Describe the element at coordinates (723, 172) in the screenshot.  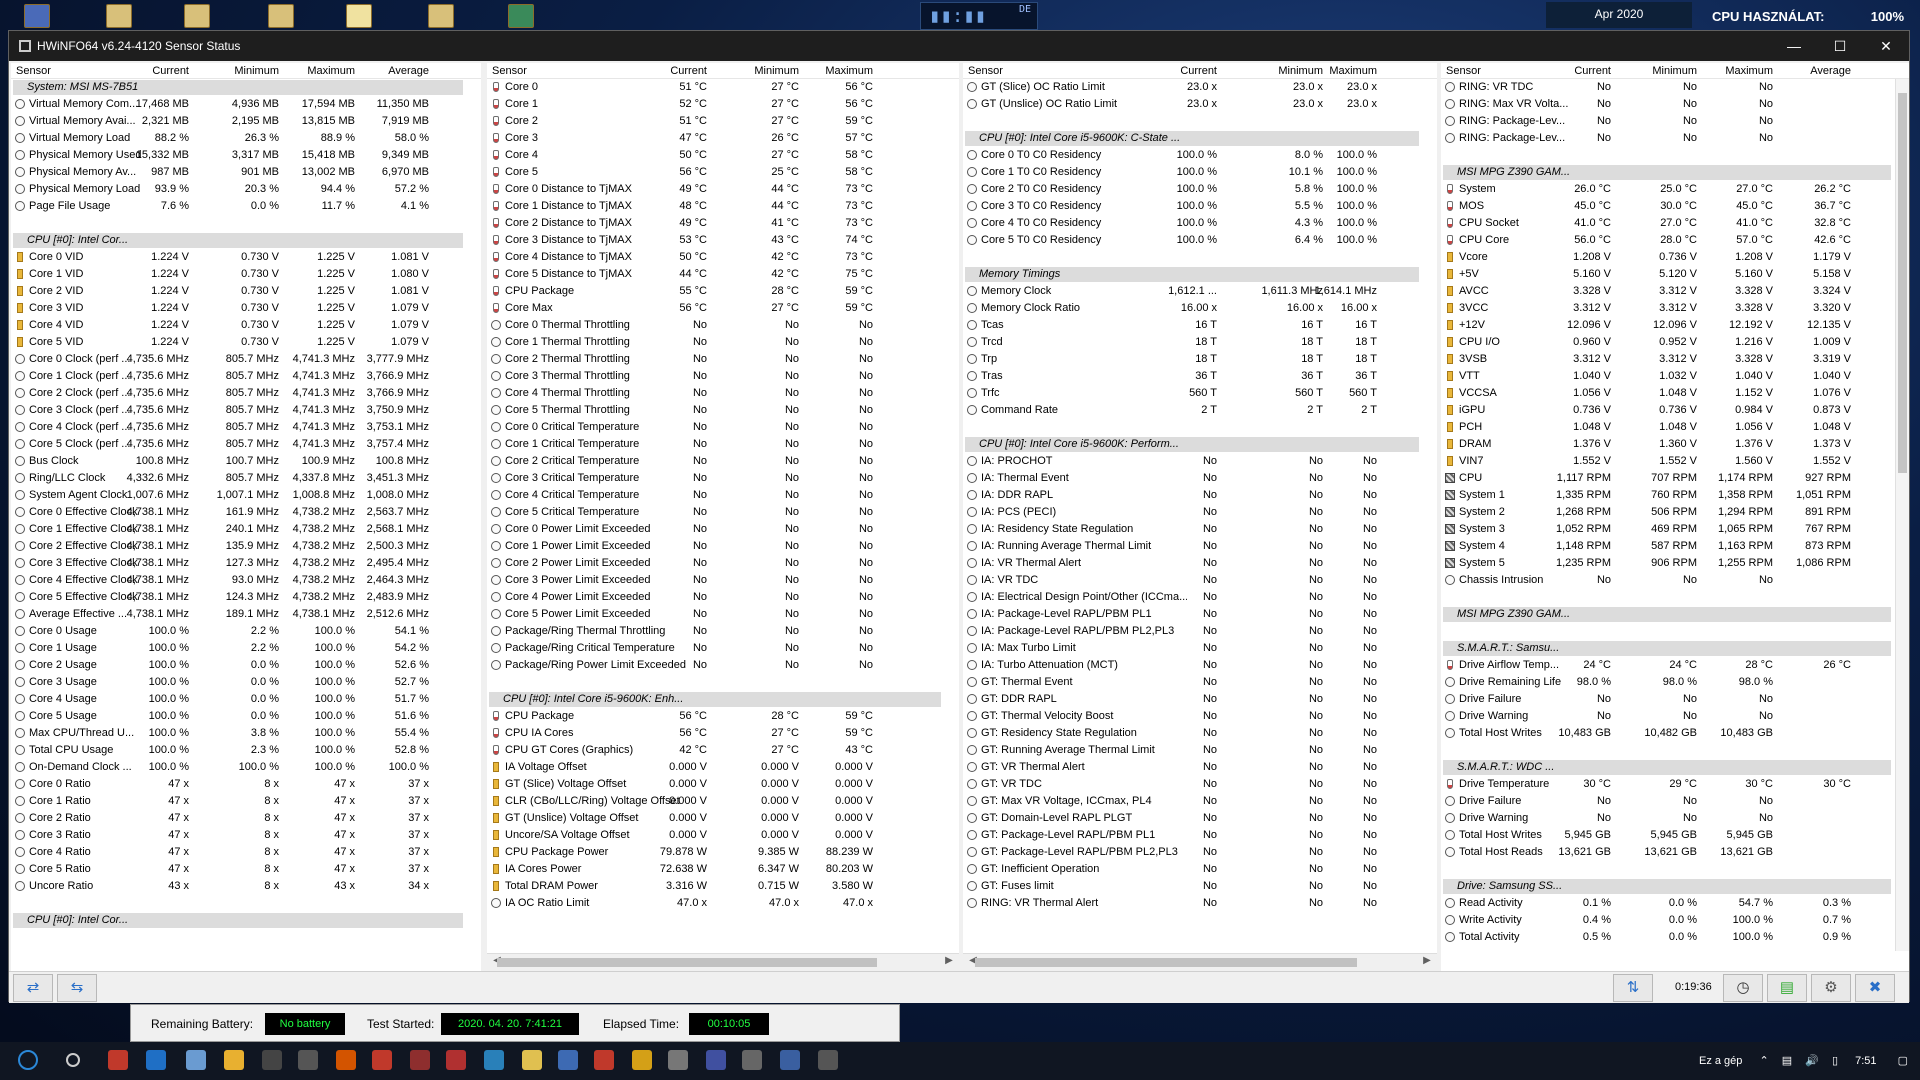
I see `sensor-row: Core 5 56 °C 25 °C 58 °C` at that location.